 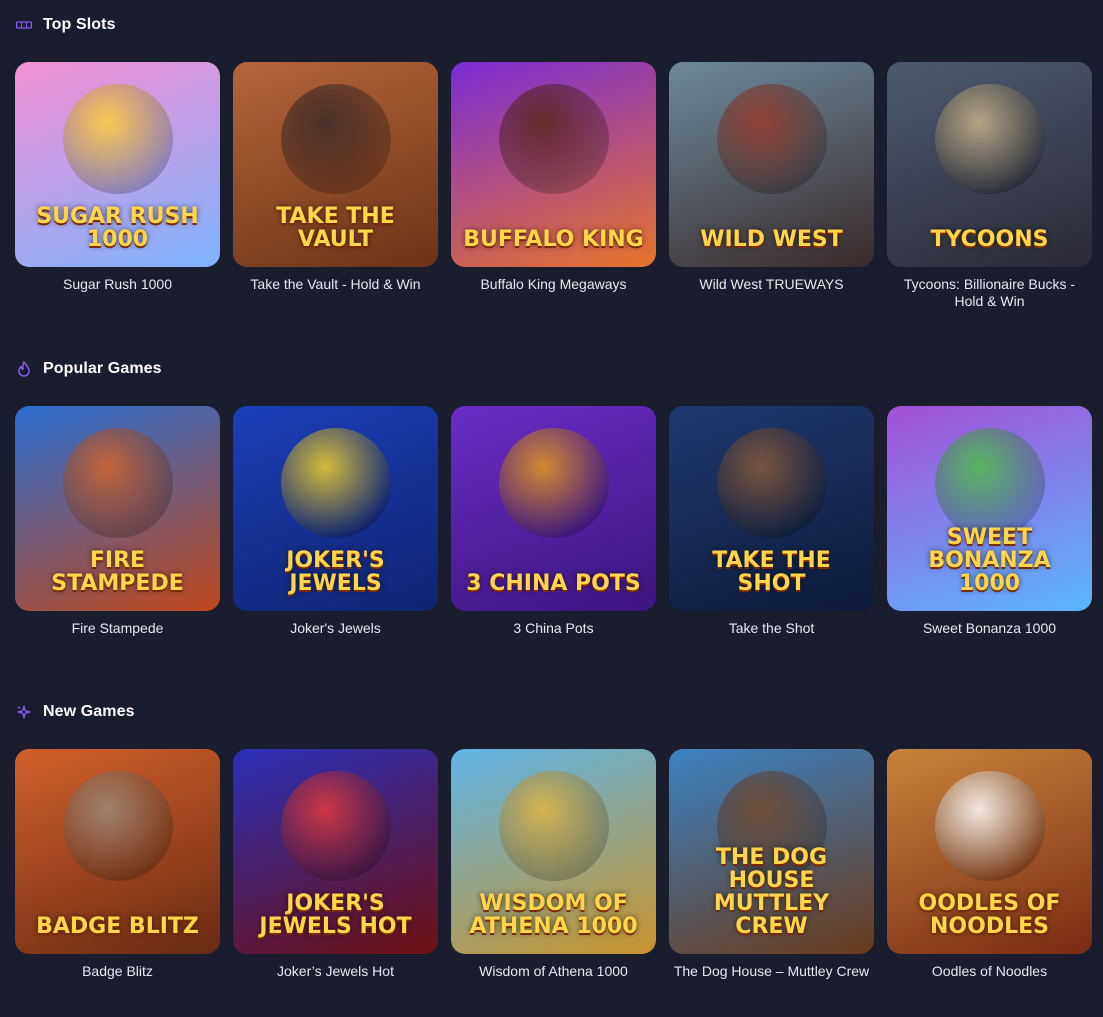 What do you see at coordinates (102, 368) in the screenshot?
I see `section-title: Popular Games` at bounding box center [102, 368].